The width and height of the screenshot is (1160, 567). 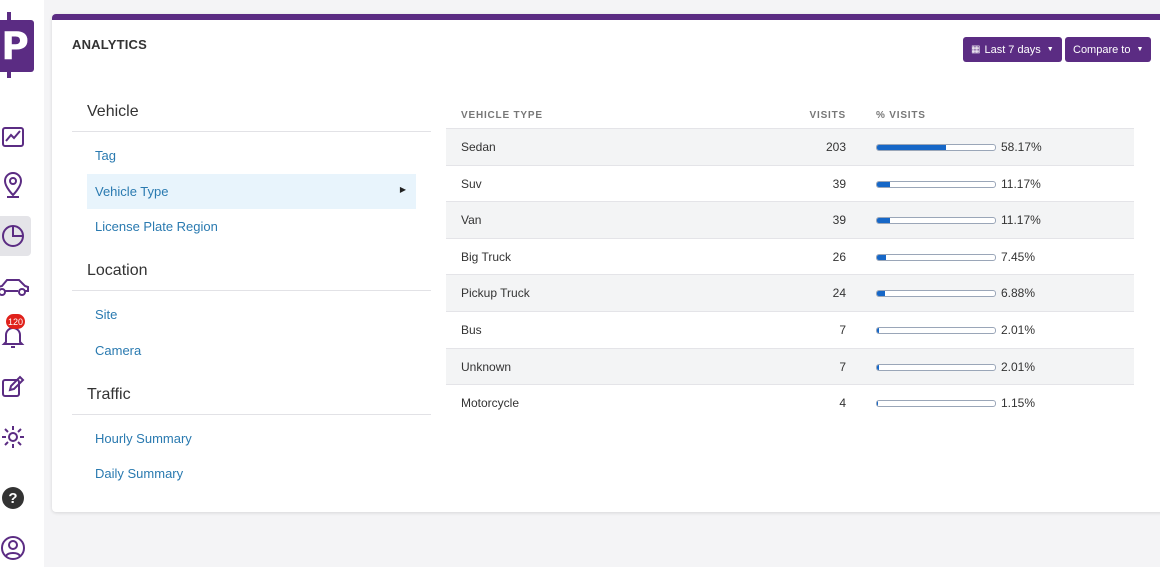 I want to click on nav-item-license-plate-region: License Plate Region, so click(x=251, y=226).